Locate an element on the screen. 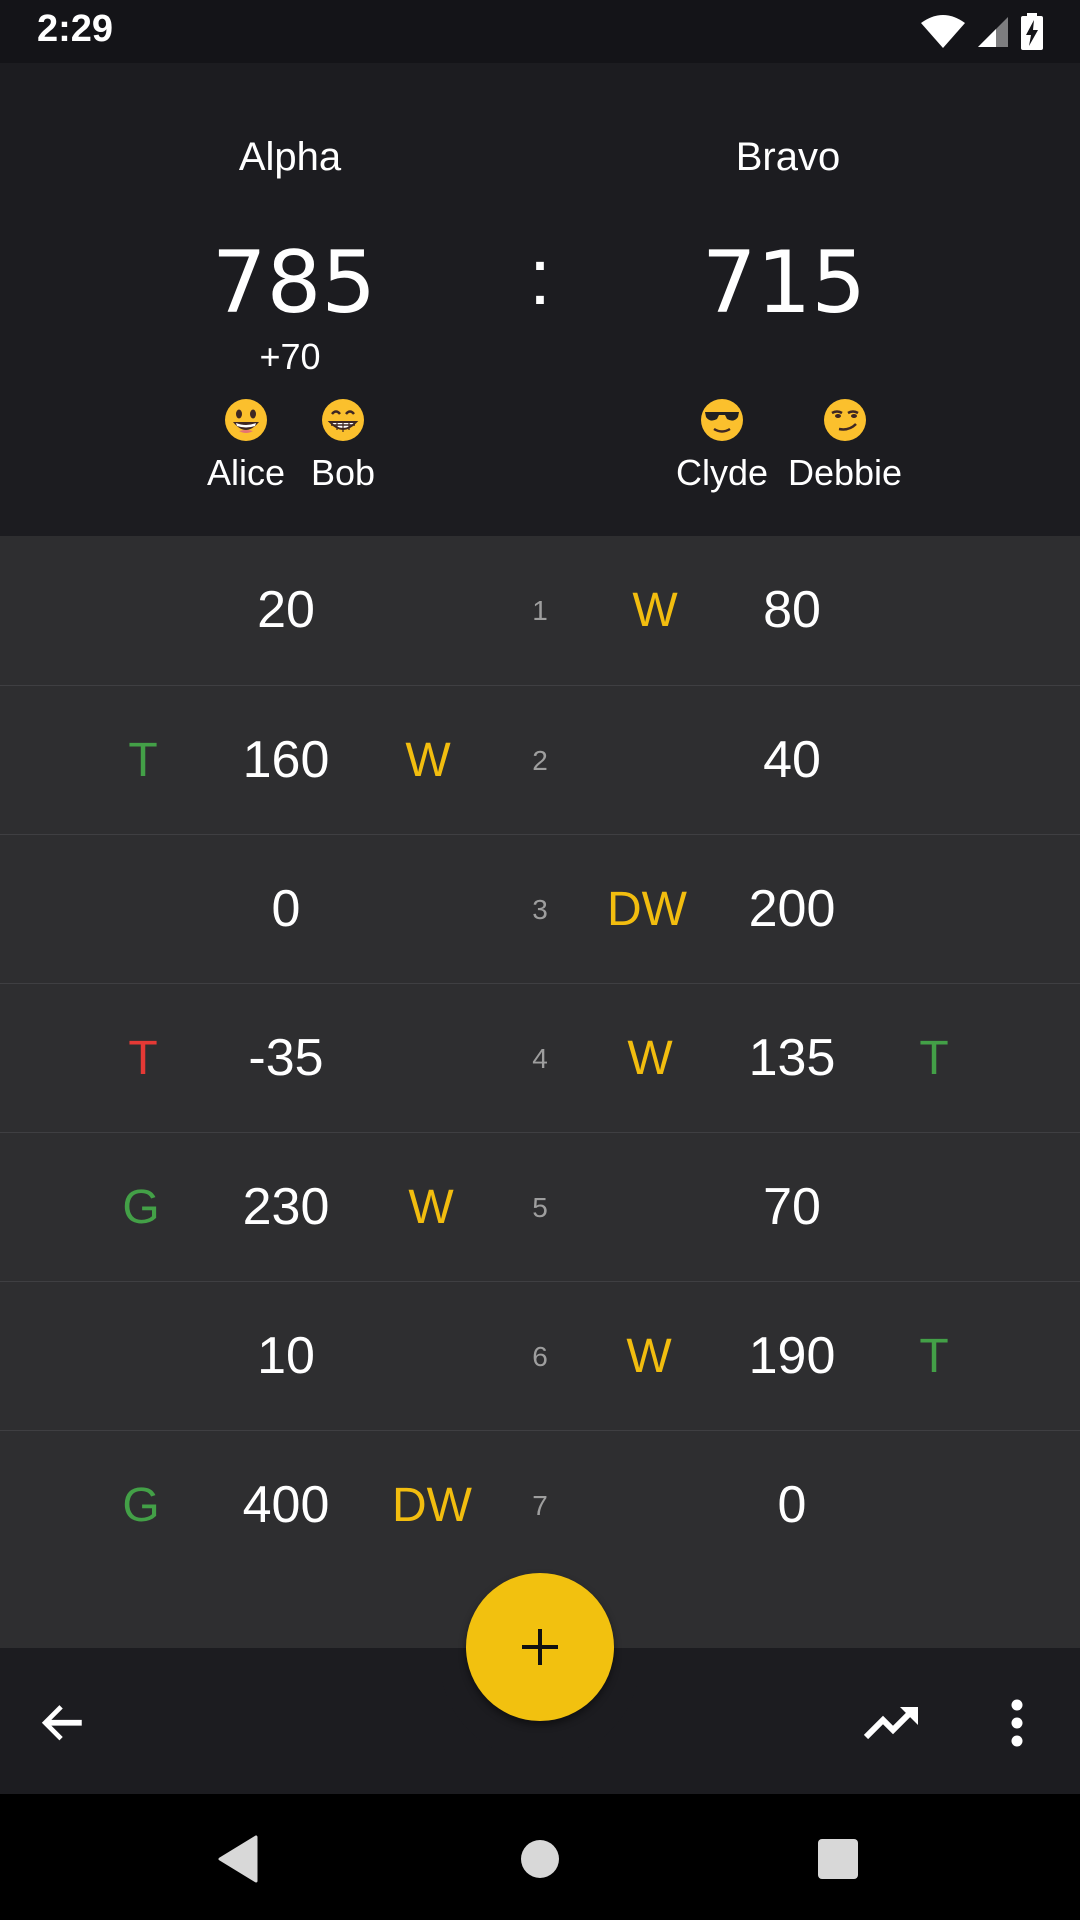  round-number: 7 is located at coordinates (540, 1505).